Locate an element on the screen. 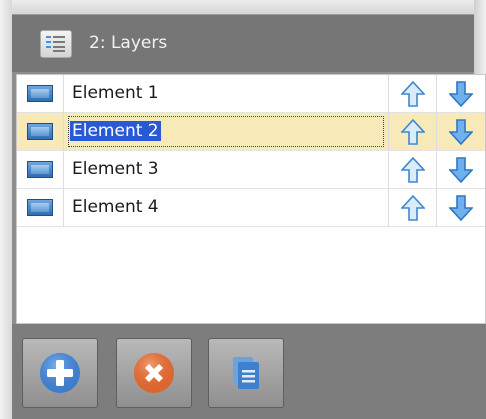  duplicate-layer-button is located at coordinates (246, 373).